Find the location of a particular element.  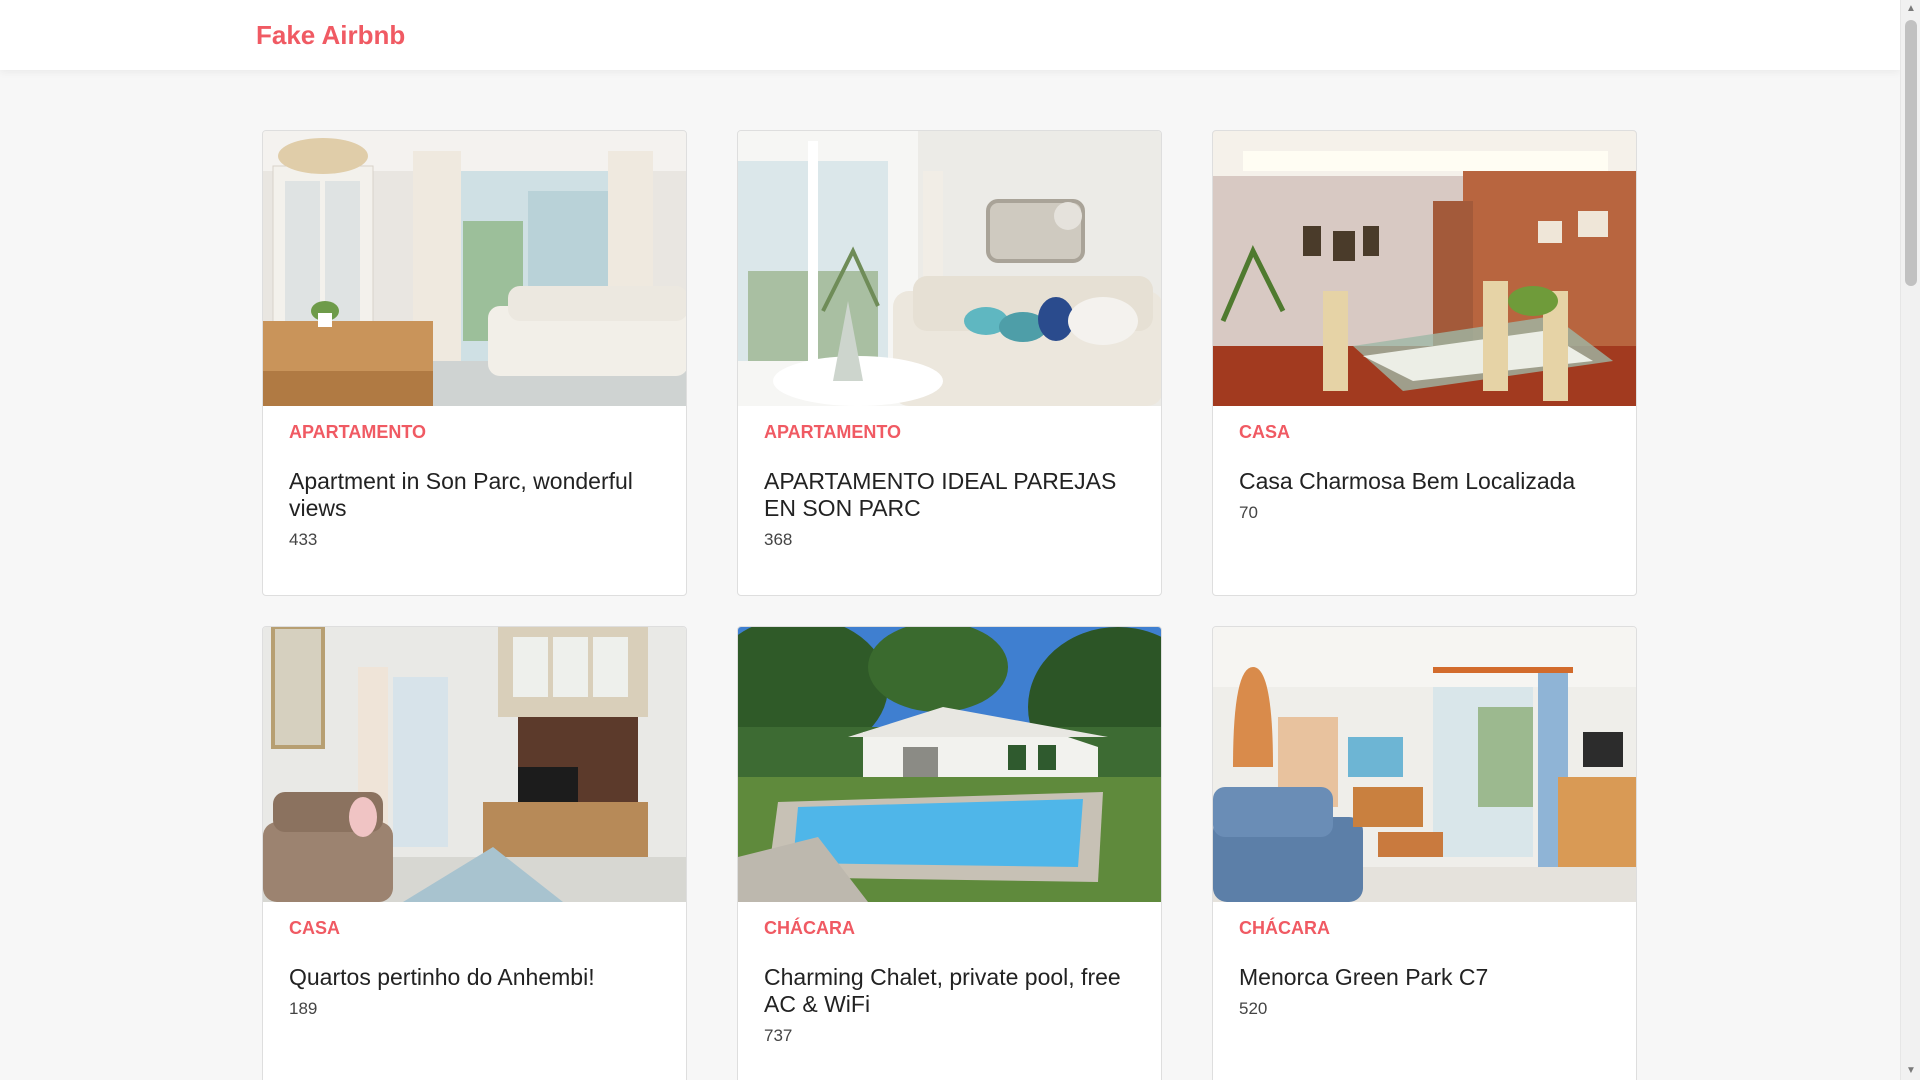

listing-title: Menorca Green Park C7 is located at coordinates (1424, 977).